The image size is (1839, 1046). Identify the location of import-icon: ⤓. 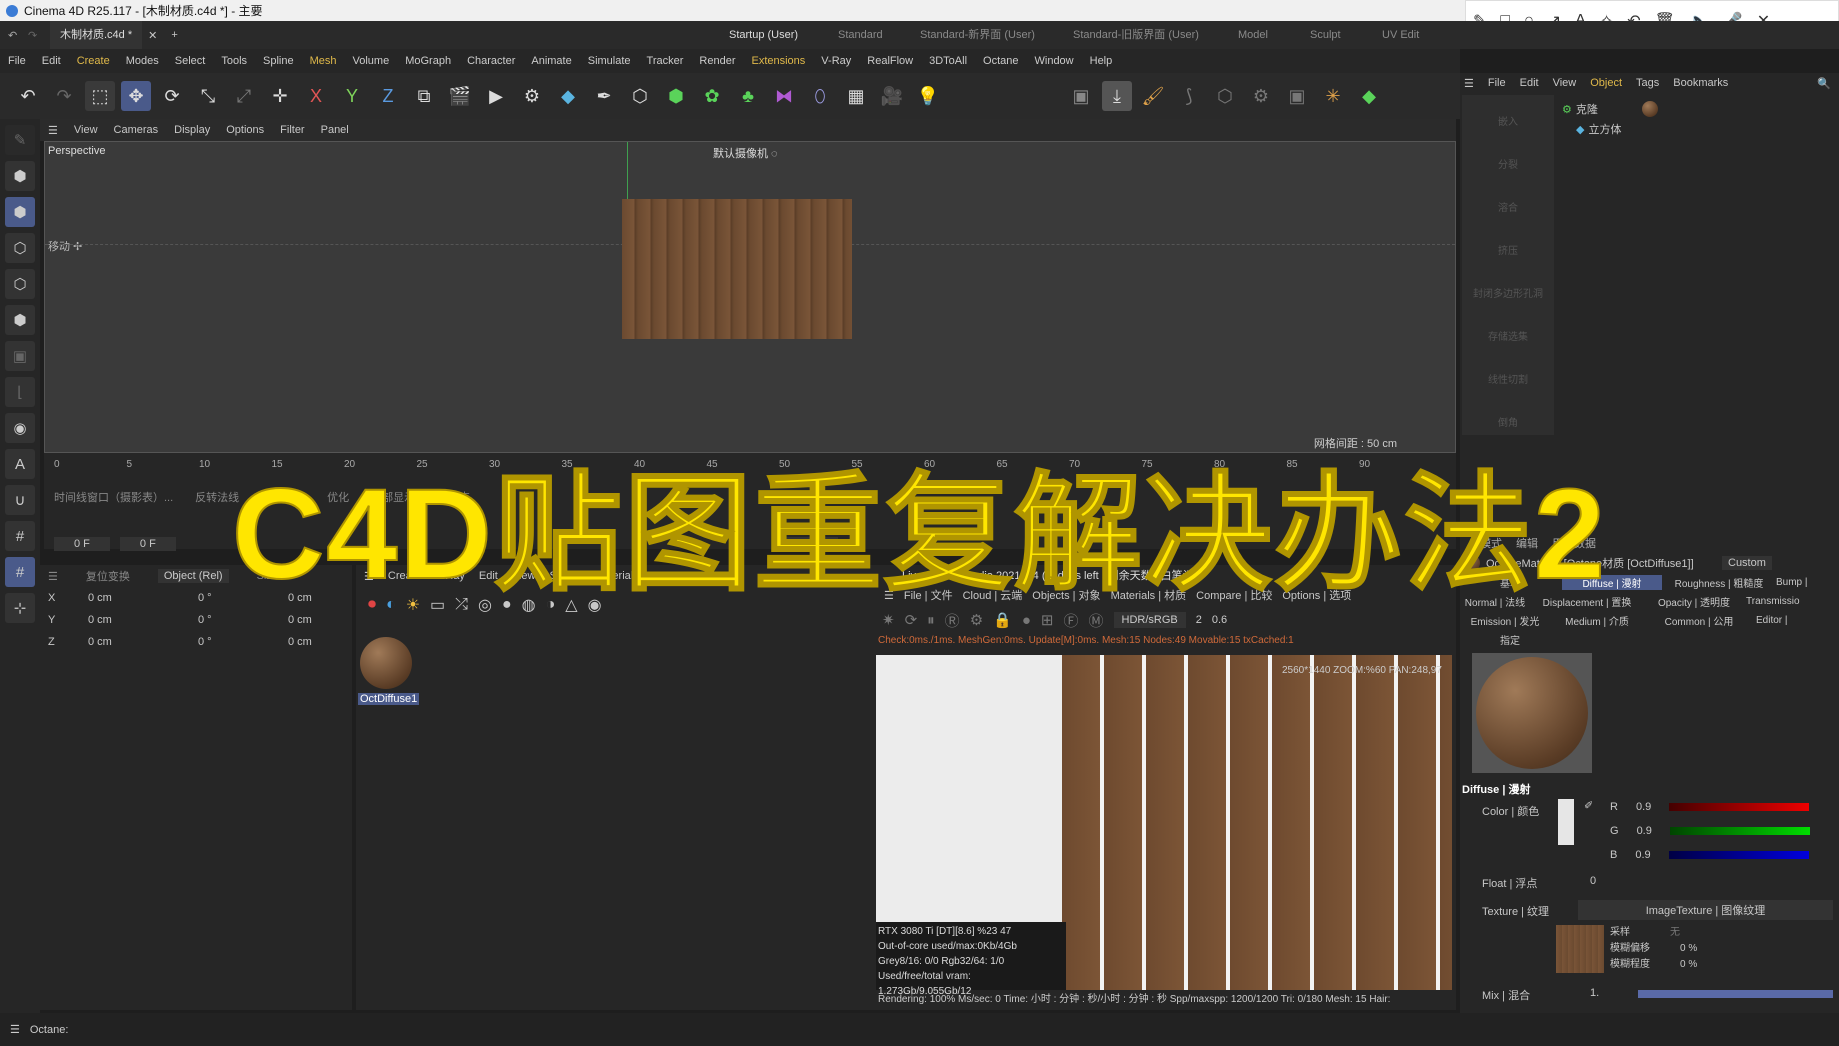
(1117, 96).